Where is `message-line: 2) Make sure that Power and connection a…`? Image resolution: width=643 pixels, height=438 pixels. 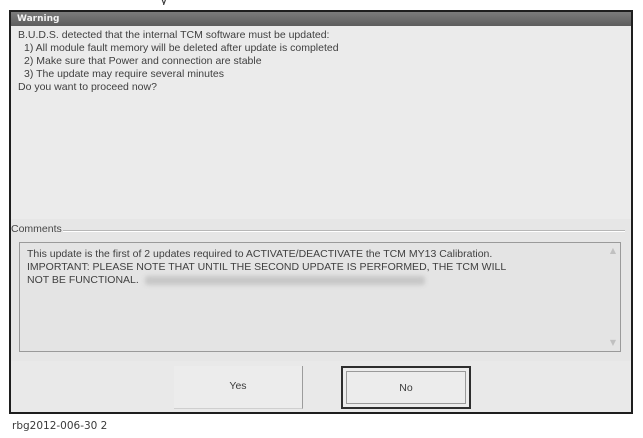 message-line: 2) Make sure that Power and connection a… is located at coordinates (143, 61).